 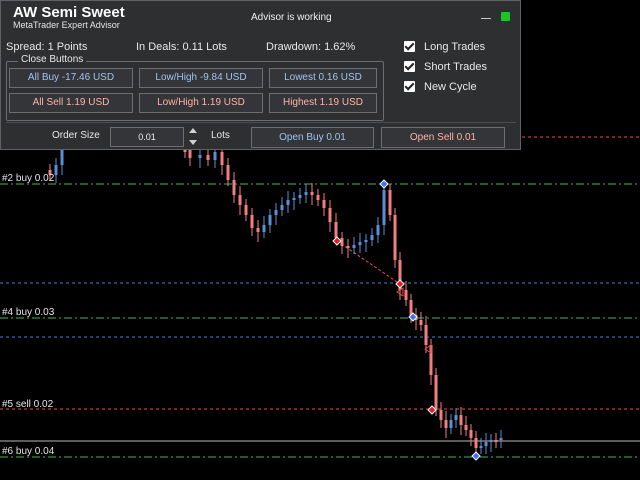 What do you see at coordinates (443, 137) in the screenshot?
I see `open-sell-button: Open Sell 0.01` at bounding box center [443, 137].